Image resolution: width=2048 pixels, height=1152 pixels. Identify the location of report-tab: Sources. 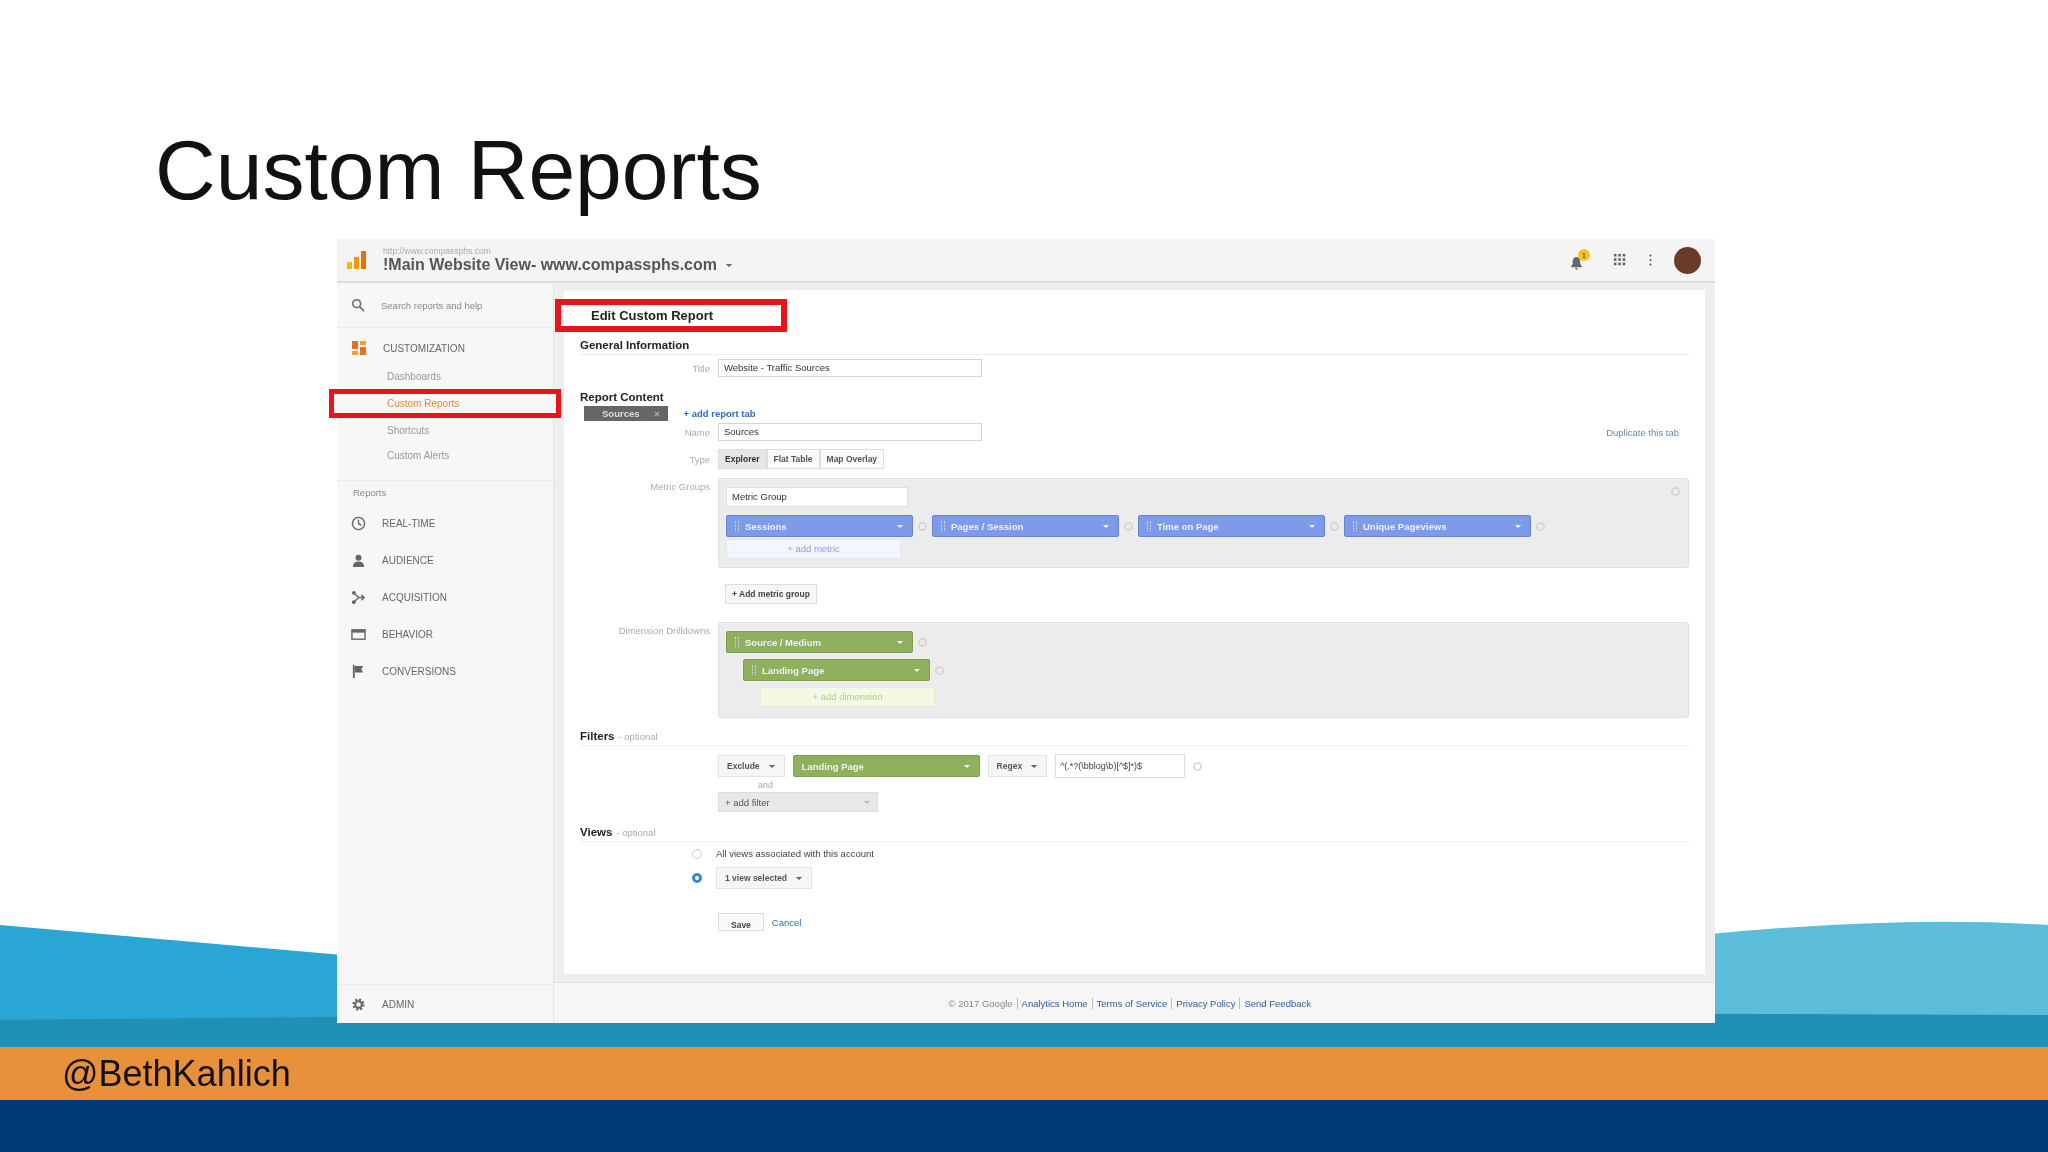
(626, 413).